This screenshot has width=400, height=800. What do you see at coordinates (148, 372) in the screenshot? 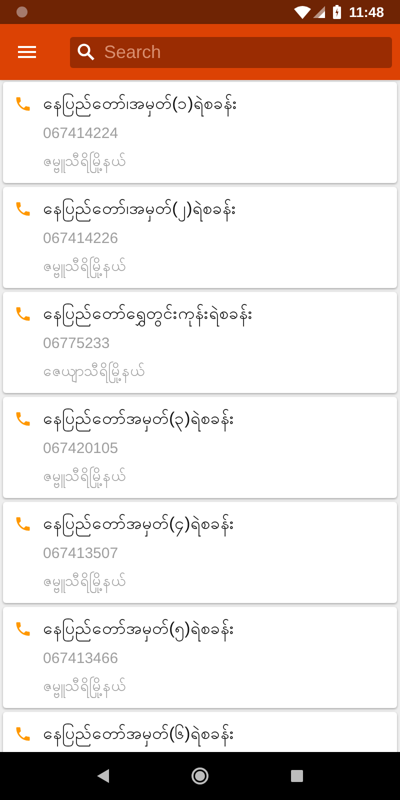
I see `township-name: ဇေယျာသီရိမြို့နယ်` at bounding box center [148, 372].